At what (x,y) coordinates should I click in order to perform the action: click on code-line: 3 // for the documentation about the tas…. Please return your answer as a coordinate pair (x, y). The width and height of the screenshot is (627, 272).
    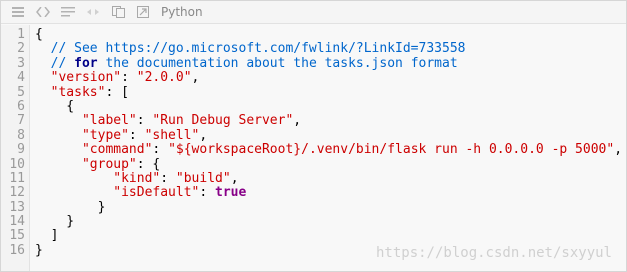
    Looking at the image, I should click on (313, 63).